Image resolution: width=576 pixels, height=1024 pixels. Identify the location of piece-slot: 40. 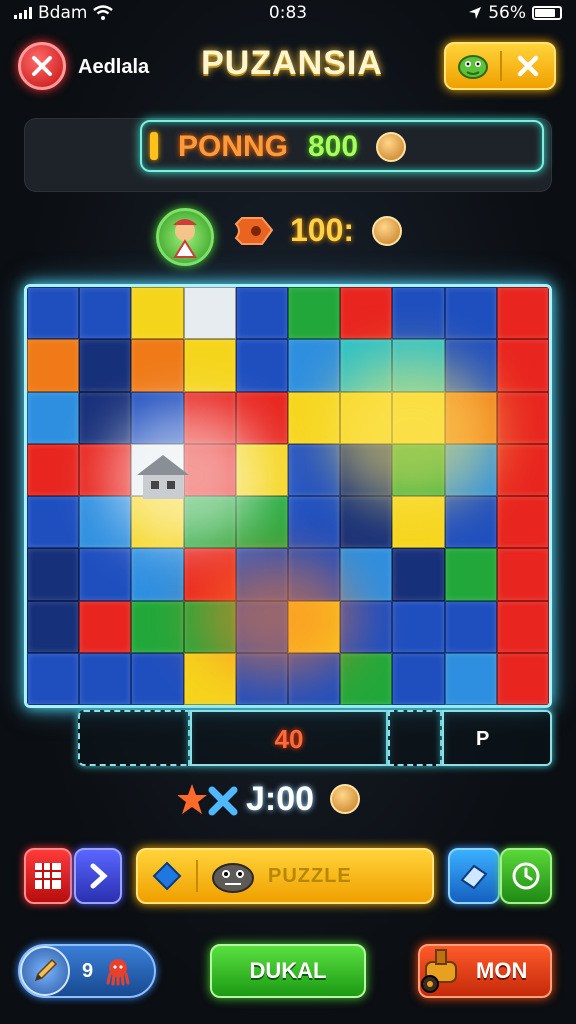
(289, 738).